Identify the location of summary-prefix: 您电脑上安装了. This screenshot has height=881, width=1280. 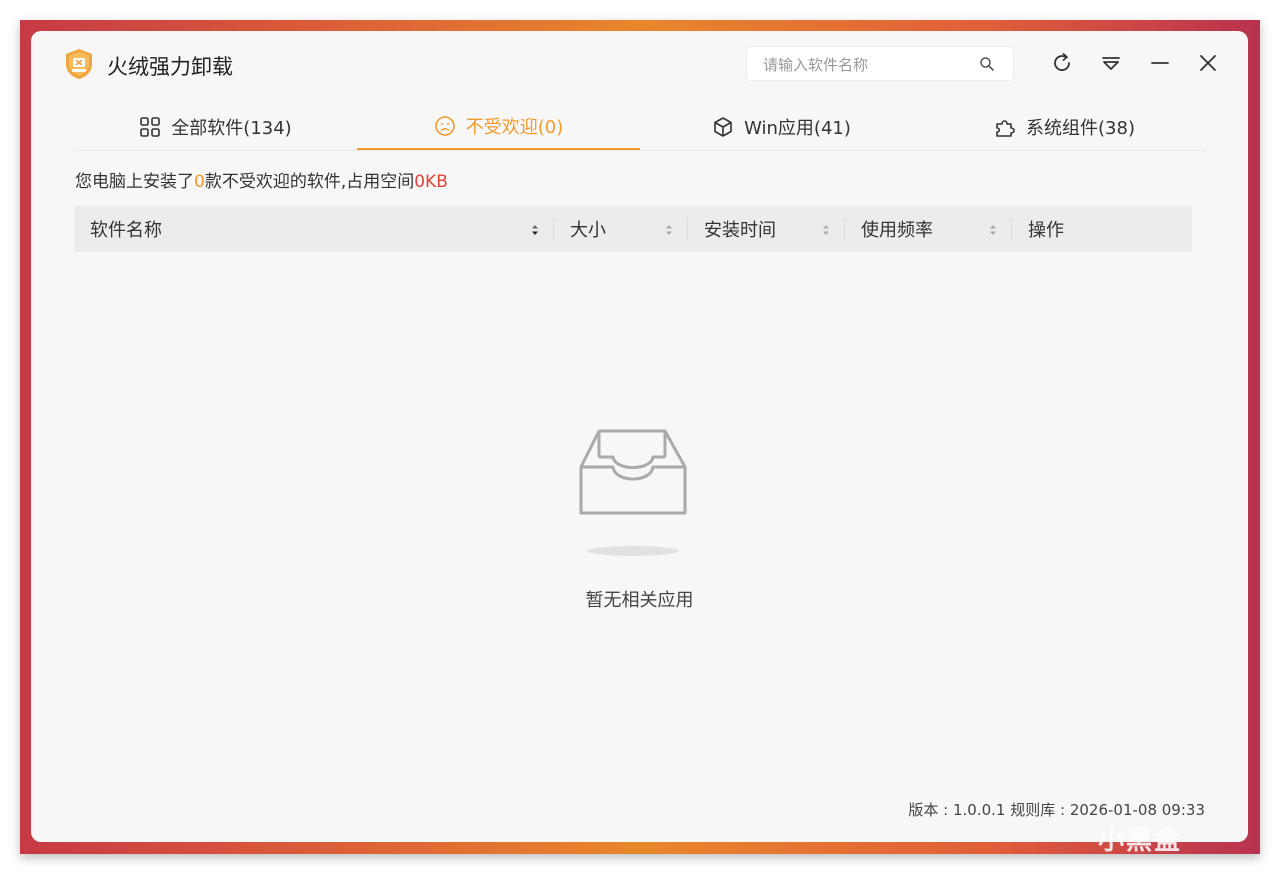
(134, 182).